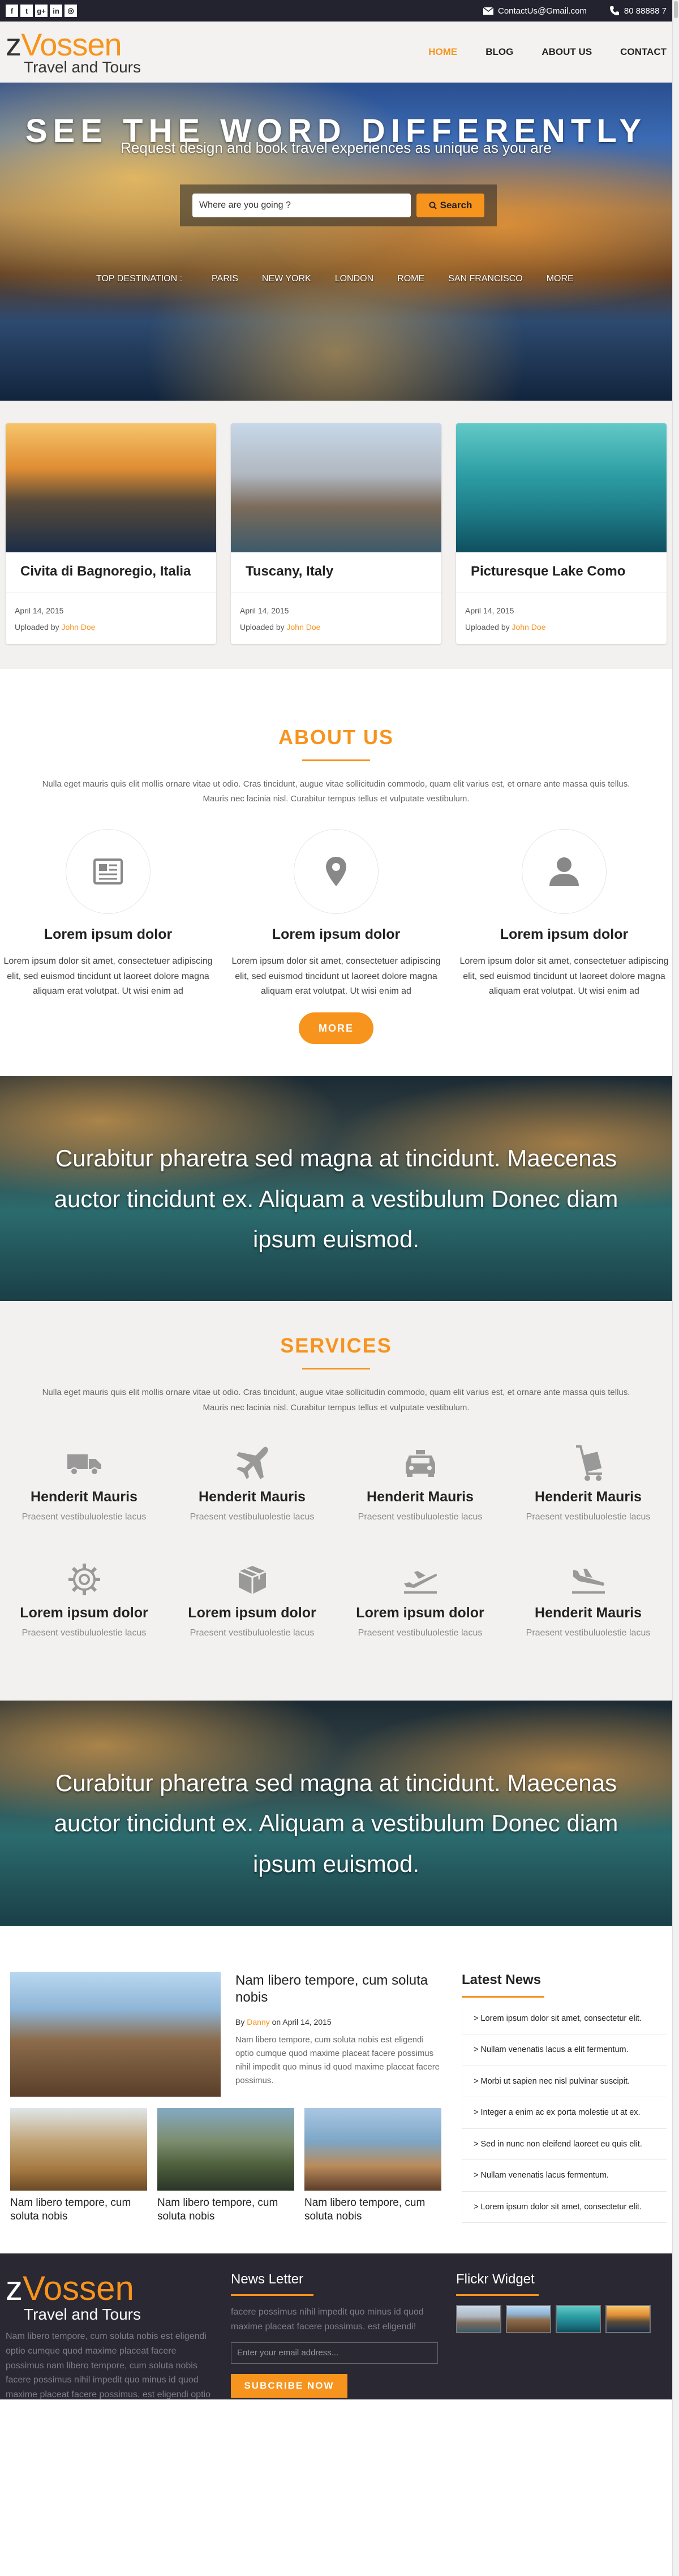  What do you see at coordinates (499, 52) in the screenshot?
I see `menu-blog: BLOG` at bounding box center [499, 52].